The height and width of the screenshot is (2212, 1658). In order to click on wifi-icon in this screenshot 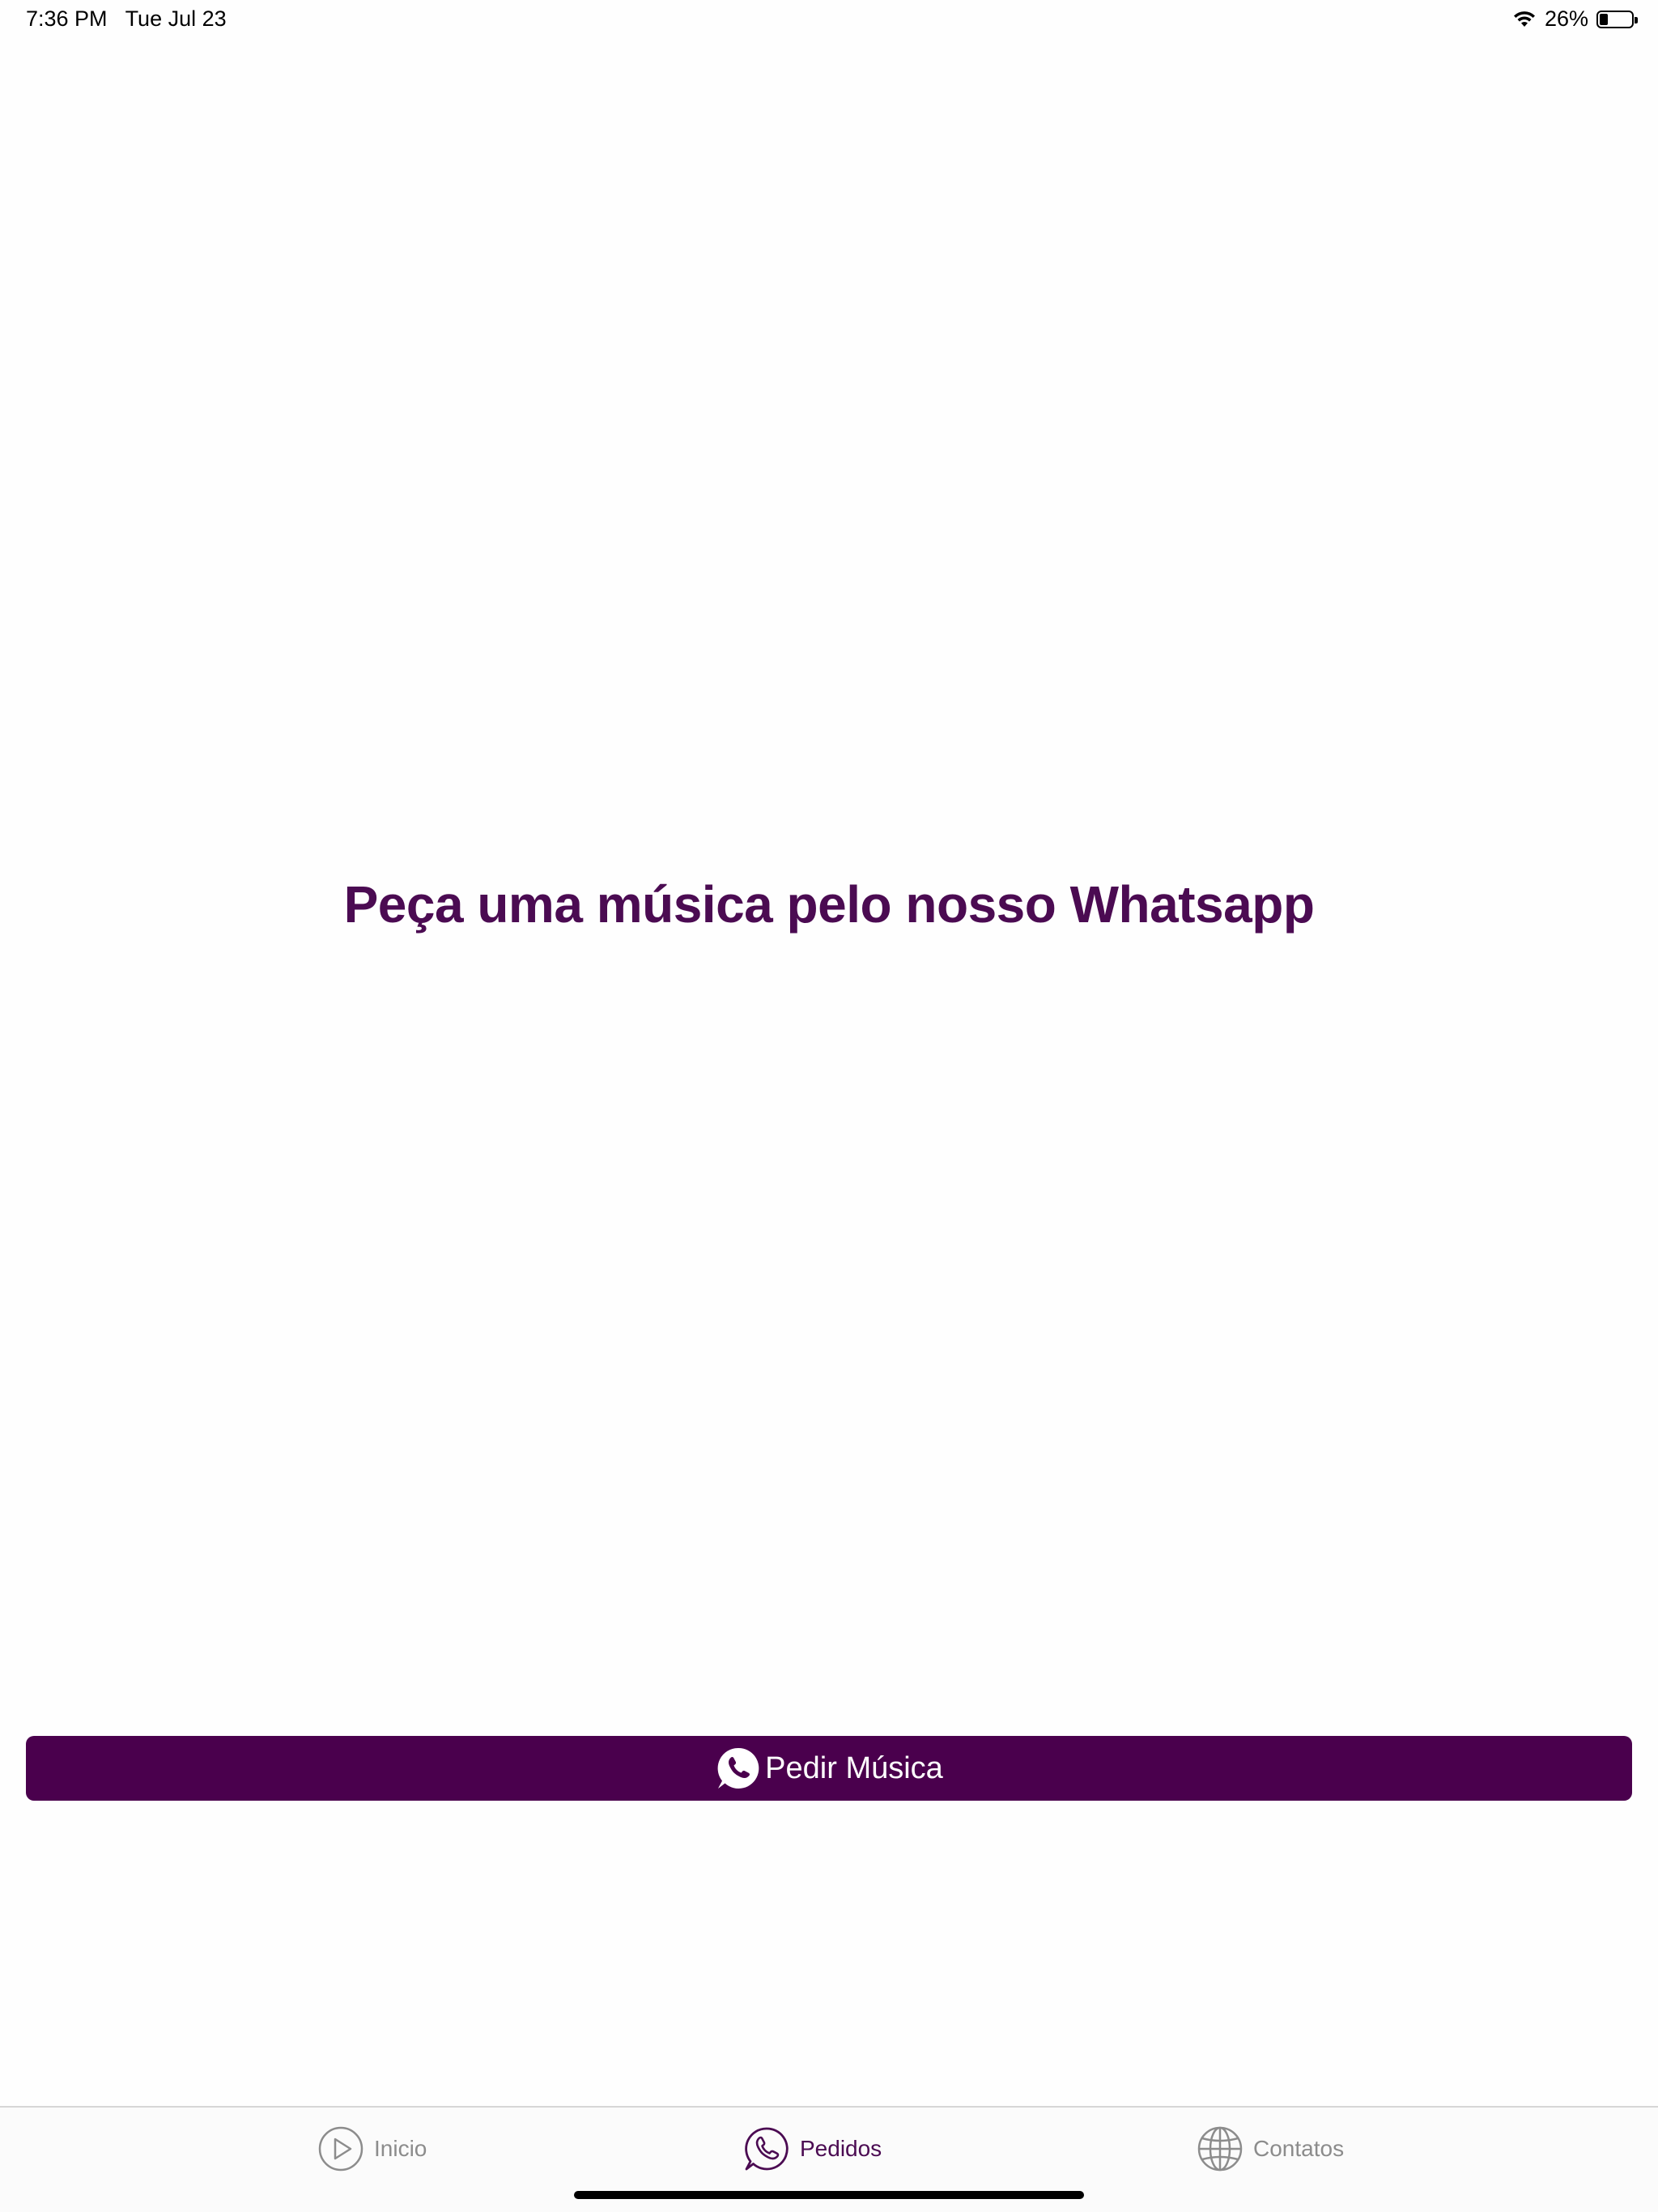, I will do `click(1524, 19)`.